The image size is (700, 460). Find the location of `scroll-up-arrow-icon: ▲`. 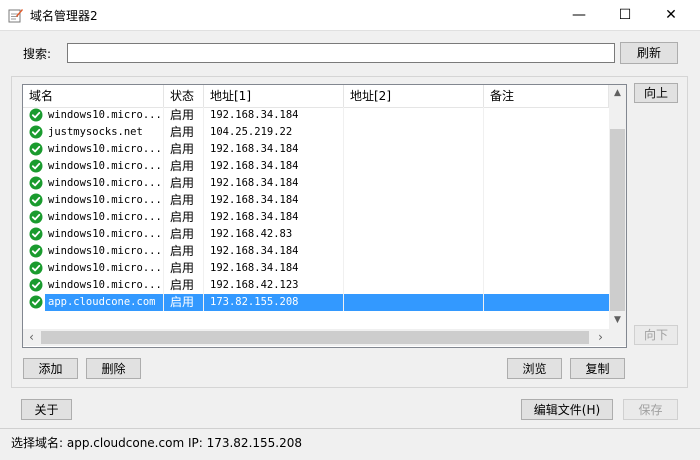

scroll-up-arrow-icon: ▲ is located at coordinates (617, 93).